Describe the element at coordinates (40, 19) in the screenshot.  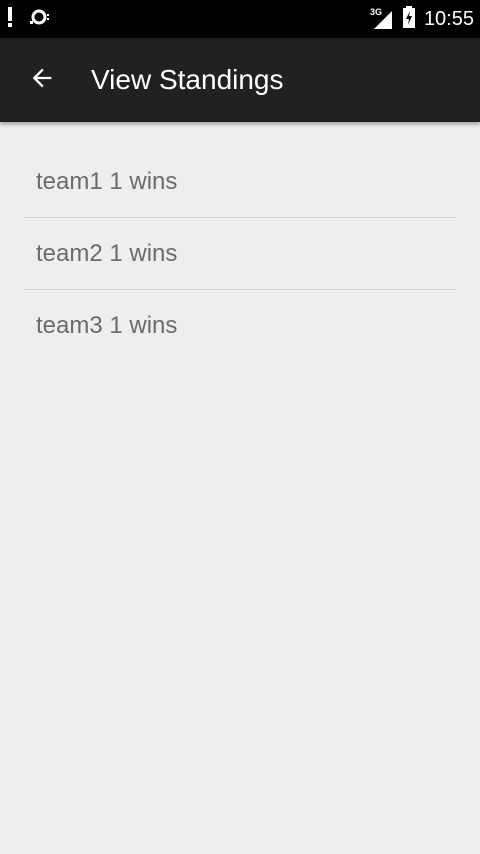
I see `sync-icon` at that location.